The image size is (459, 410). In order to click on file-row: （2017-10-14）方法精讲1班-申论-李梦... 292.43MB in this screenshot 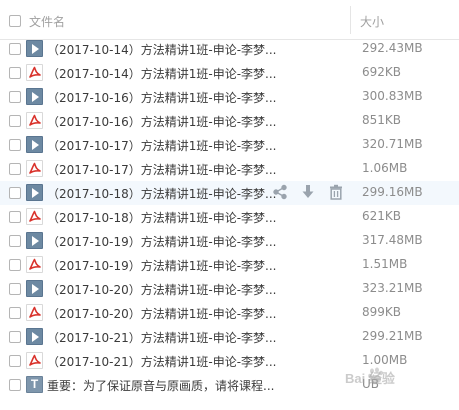, I will do `click(229, 49)`.